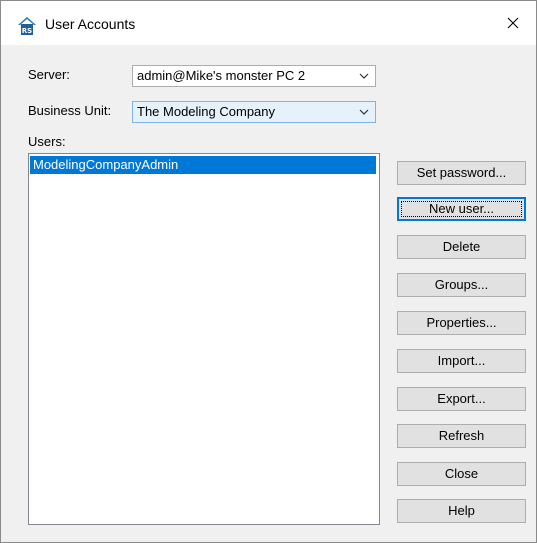  Describe the element at coordinates (49, 74) in the screenshot. I see `server-label: Server:` at that location.